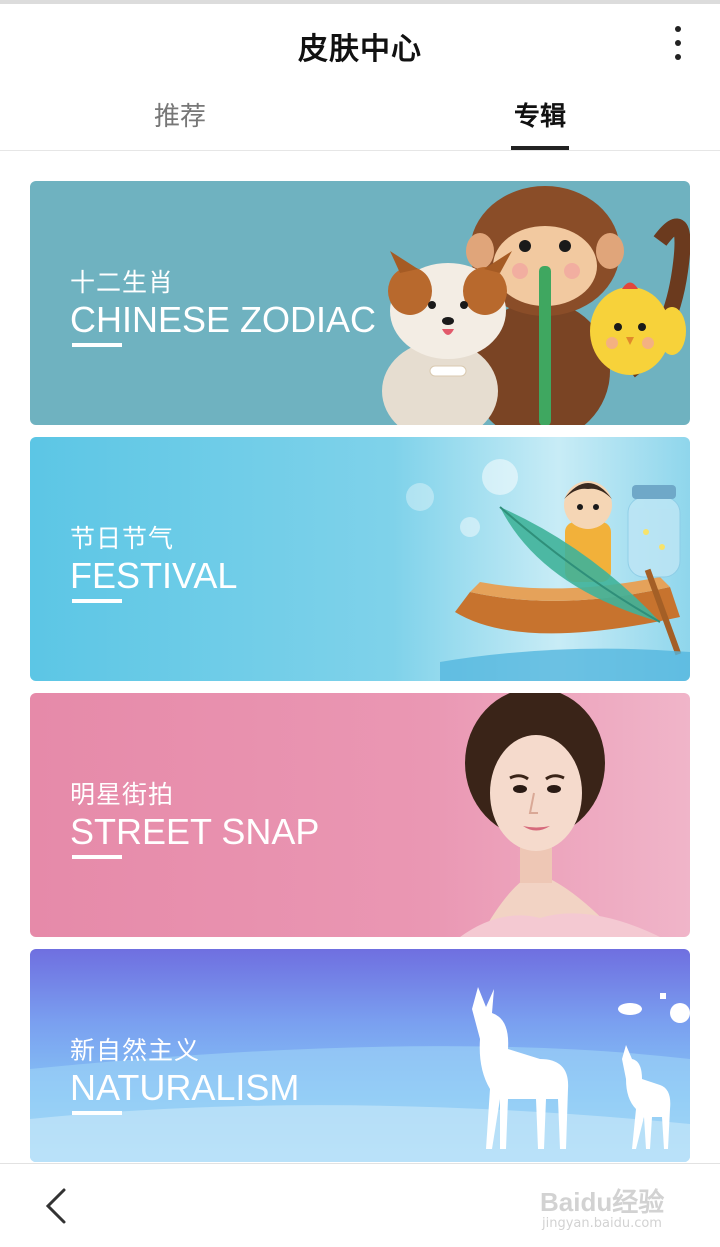  I want to click on bottom-bar: Baidu经验 jingyan.baidu.com, so click(360, 1205).